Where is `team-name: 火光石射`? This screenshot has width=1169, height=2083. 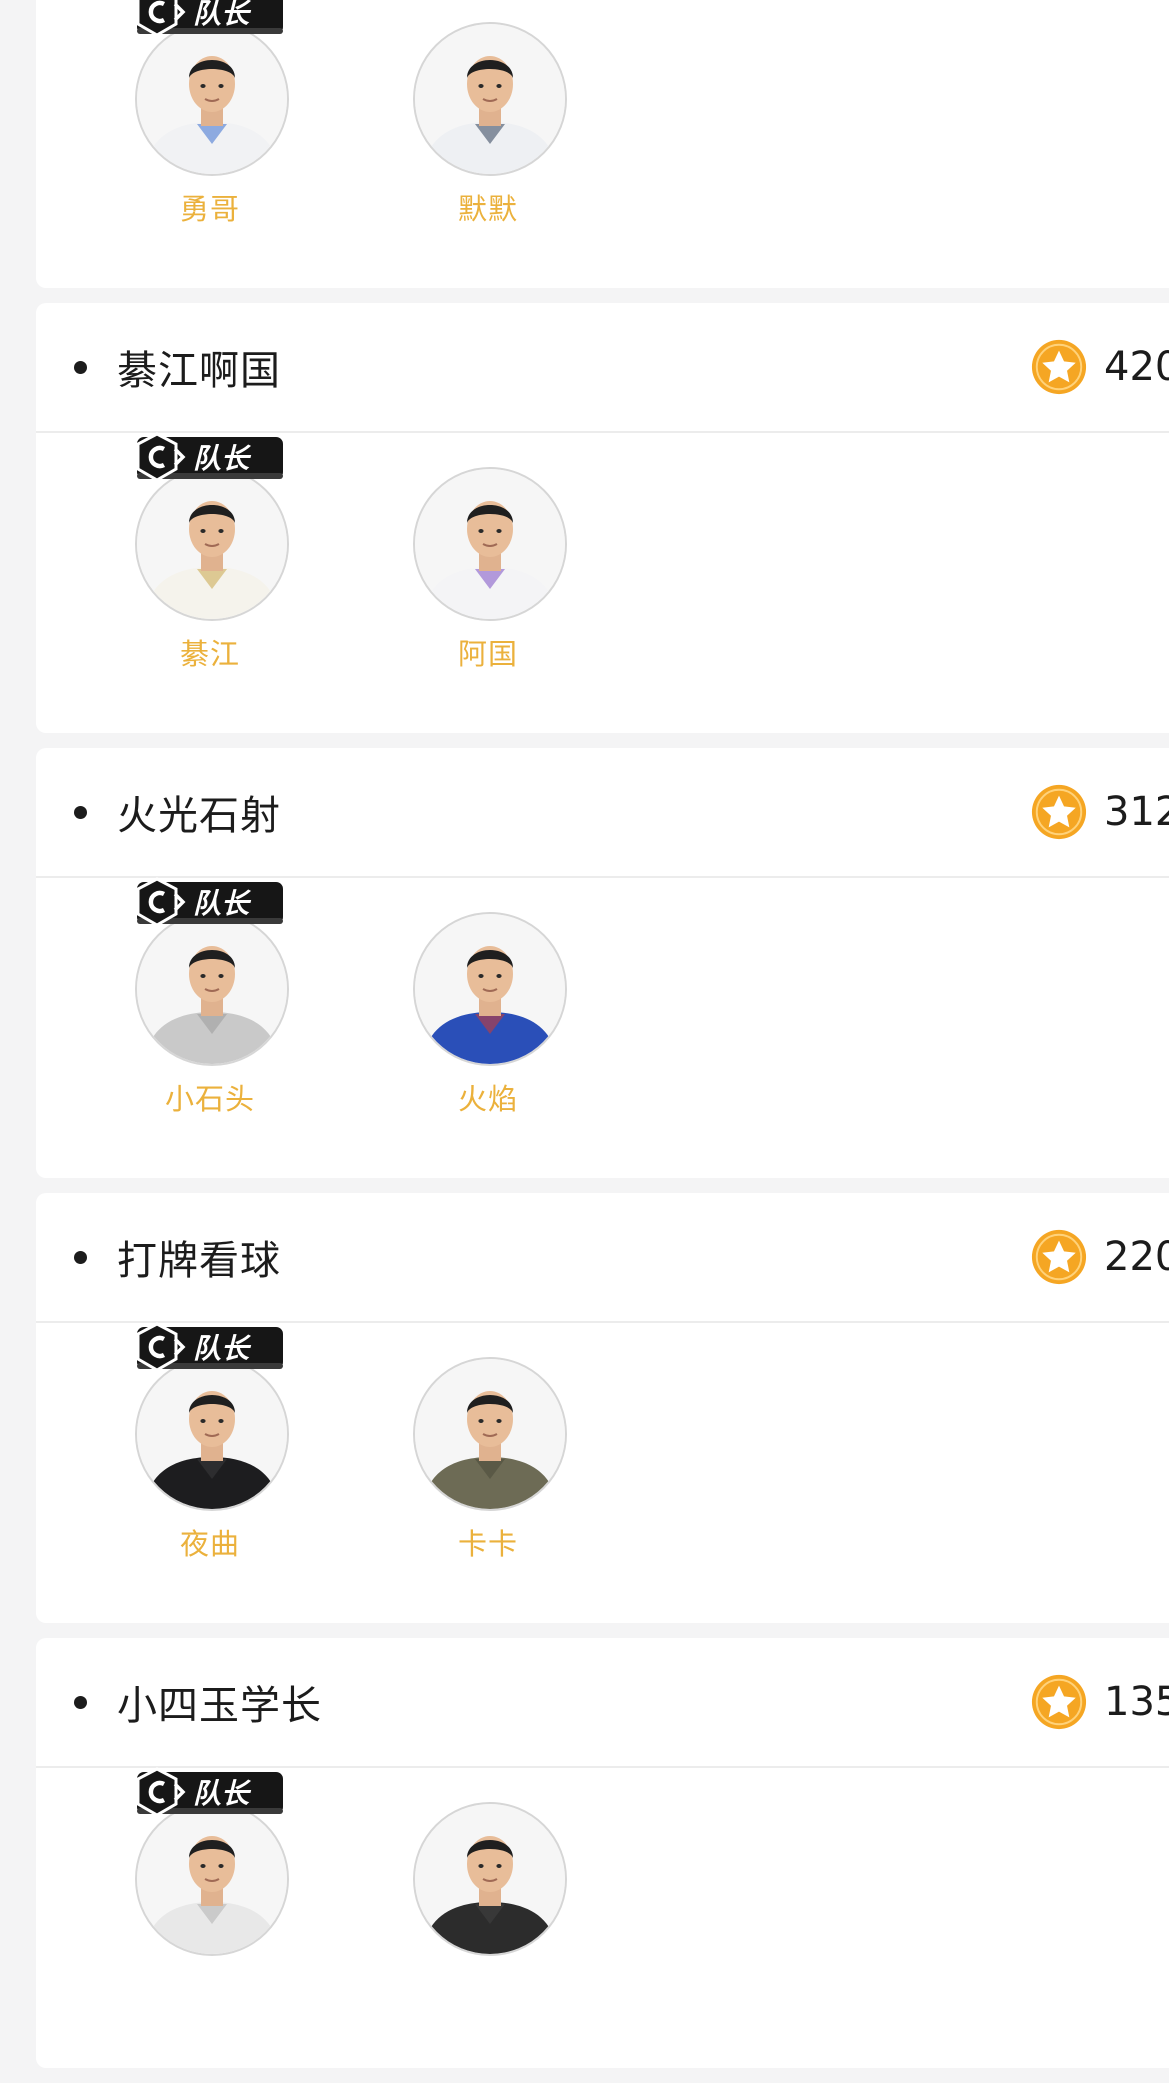 team-name: 火光石射 is located at coordinates (199, 816).